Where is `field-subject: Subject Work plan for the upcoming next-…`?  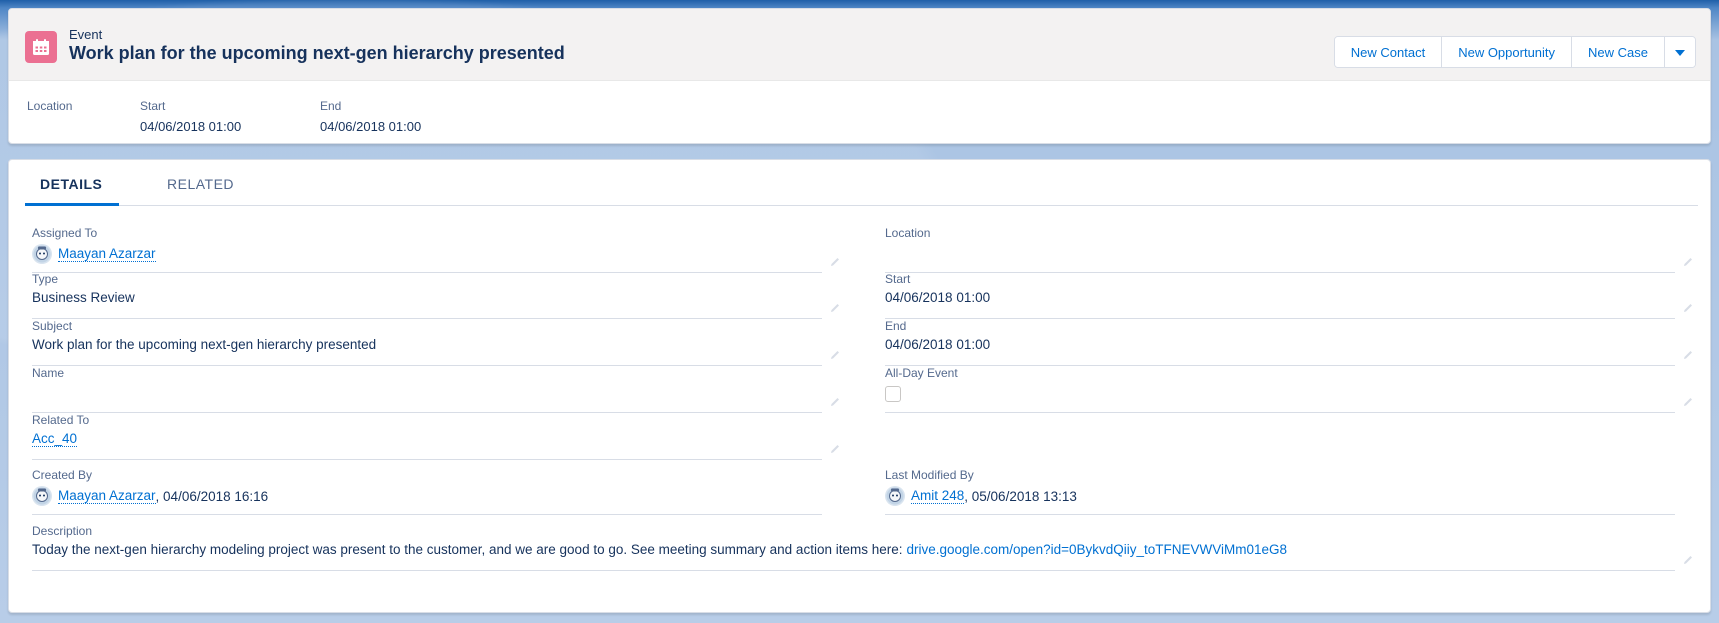
field-subject: Subject Work plan for the upcoming next-… is located at coordinates (442, 342).